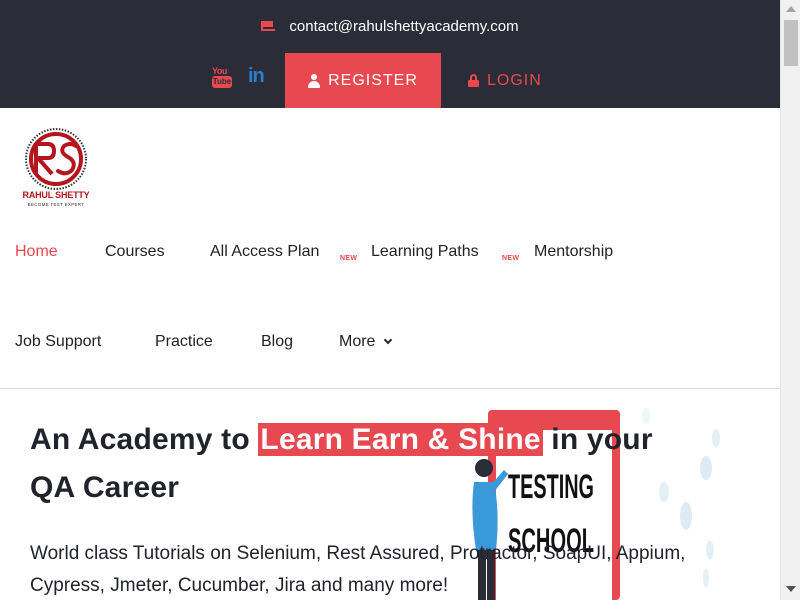  I want to click on contact-email: contact@rahulshettyacademy.com, so click(403, 26).